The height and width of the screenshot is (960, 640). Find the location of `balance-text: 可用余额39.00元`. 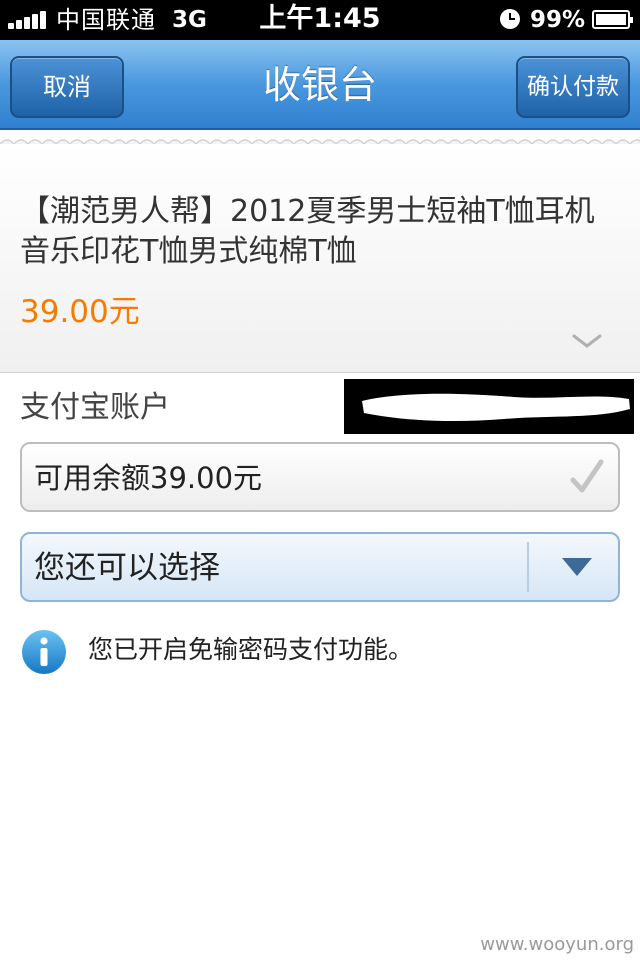

balance-text: 可用余额39.00元 is located at coordinates (148, 478).